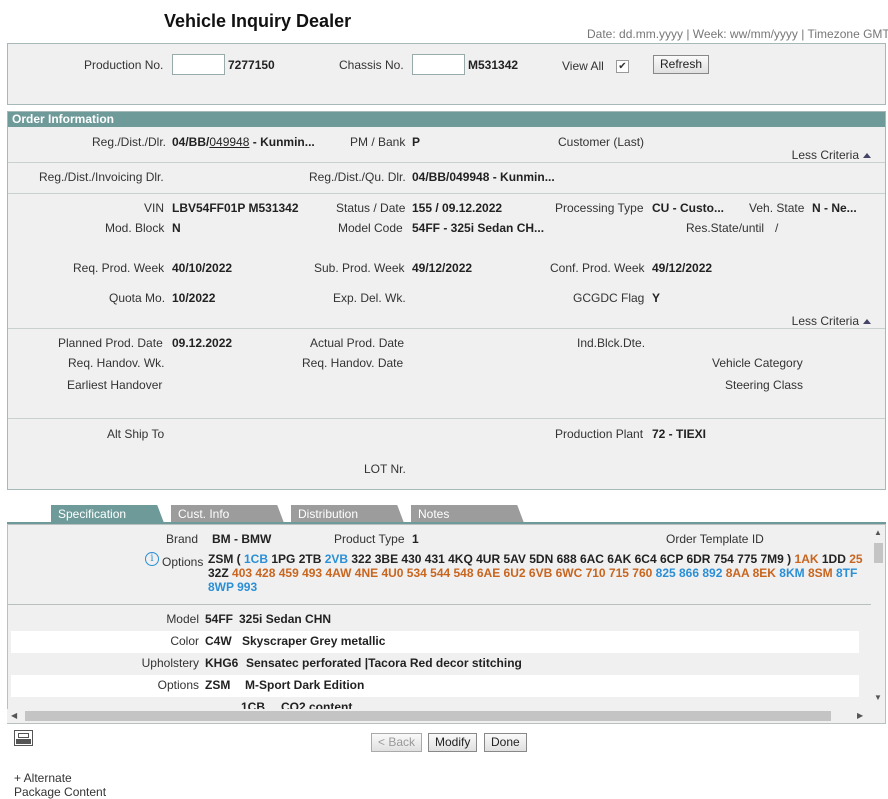  I want to click on refresh-button: Refresh, so click(681, 64).